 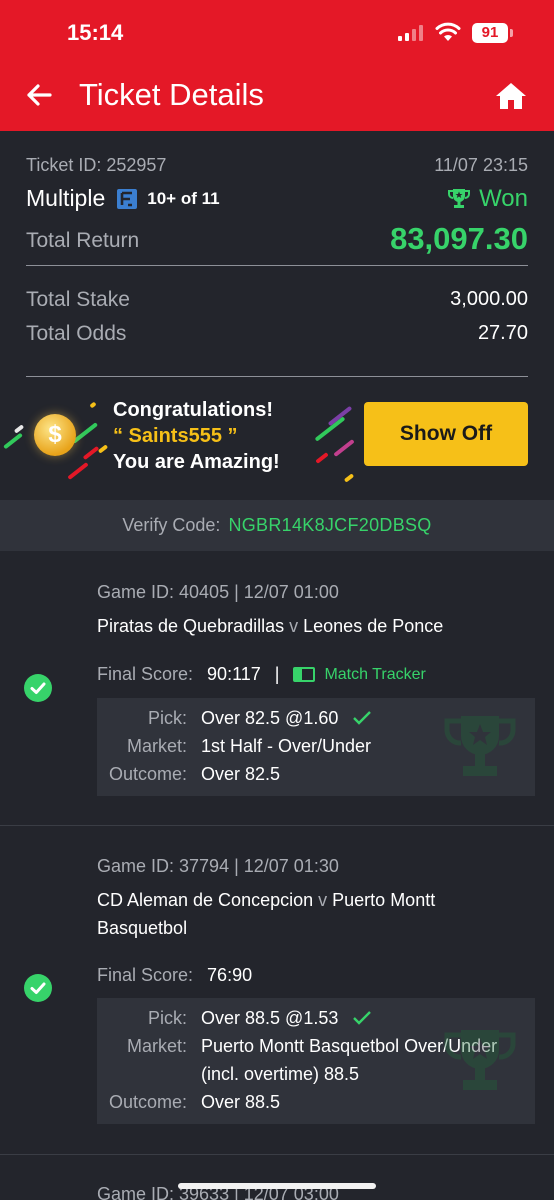 What do you see at coordinates (171, 525) in the screenshot?
I see `verify-label: Verify Code:` at bounding box center [171, 525].